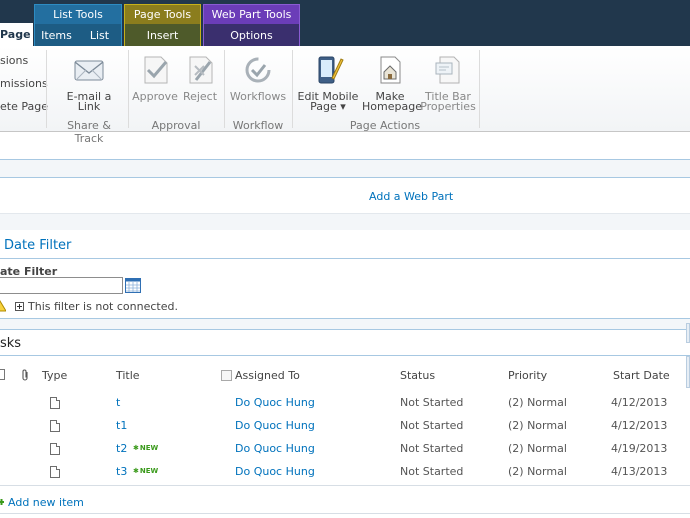 The image size is (690, 518). What do you see at coordinates (267, 375) in the screenshot?
I see `column-header-assigned-to: Assigned To` at bounding box center [267, 375].